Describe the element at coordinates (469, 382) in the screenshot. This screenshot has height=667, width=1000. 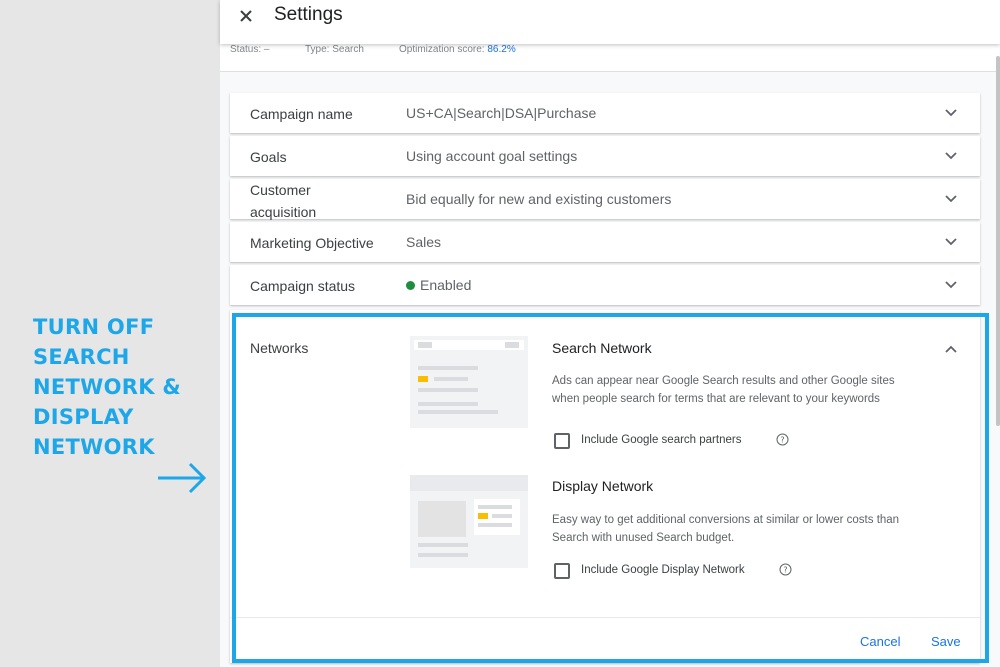
I see `search-network-illustration` at that location.